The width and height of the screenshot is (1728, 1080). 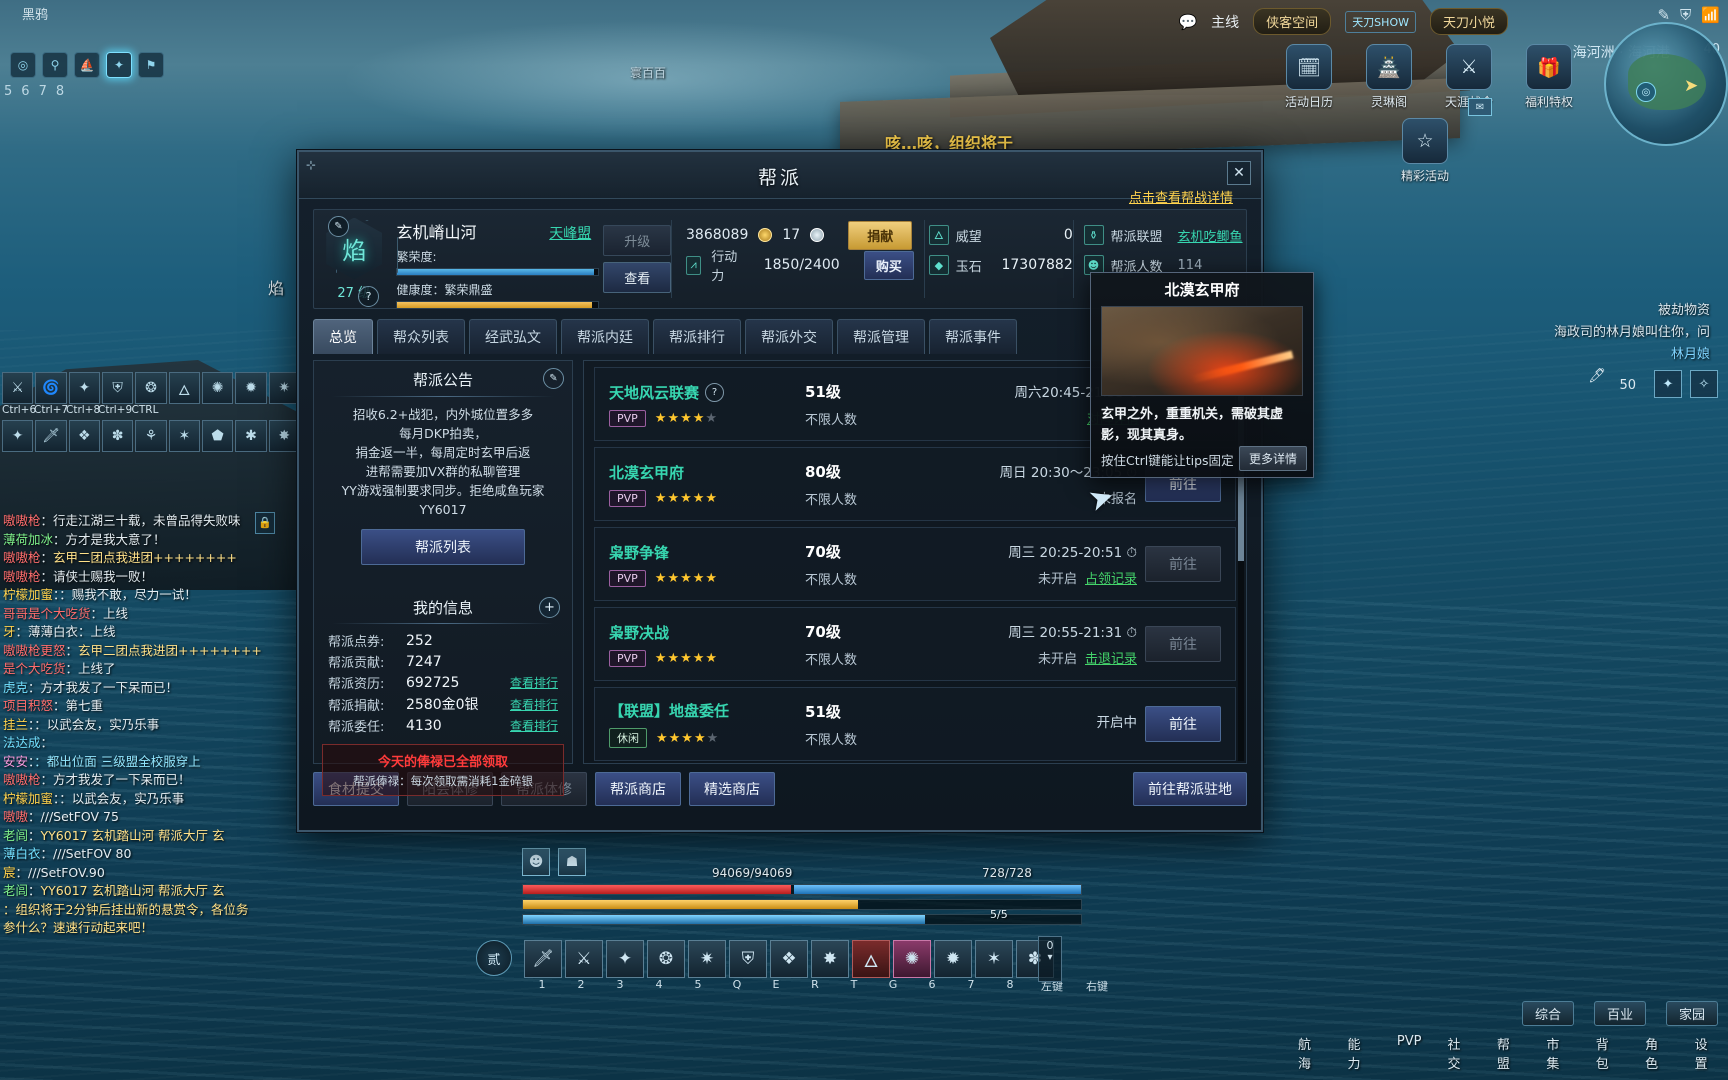 I want to click on welfare-button: 🎁 福利特权, so click(x=1549, y=77).